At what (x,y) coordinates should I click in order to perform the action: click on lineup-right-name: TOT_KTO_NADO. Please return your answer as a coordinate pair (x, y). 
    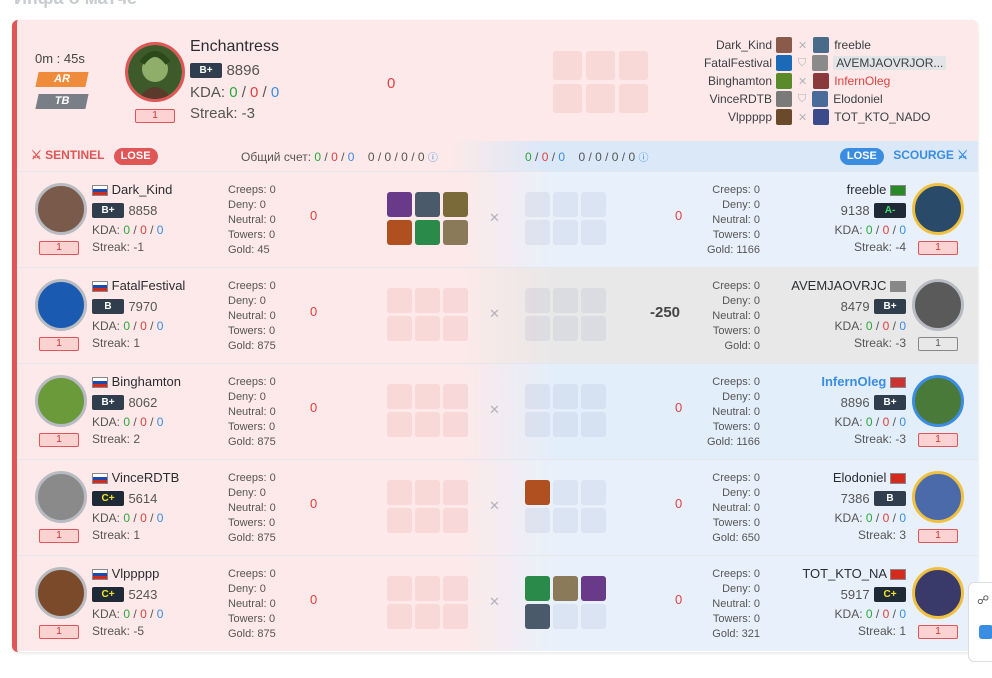
    Looking at the image, I should click on (882, 117).